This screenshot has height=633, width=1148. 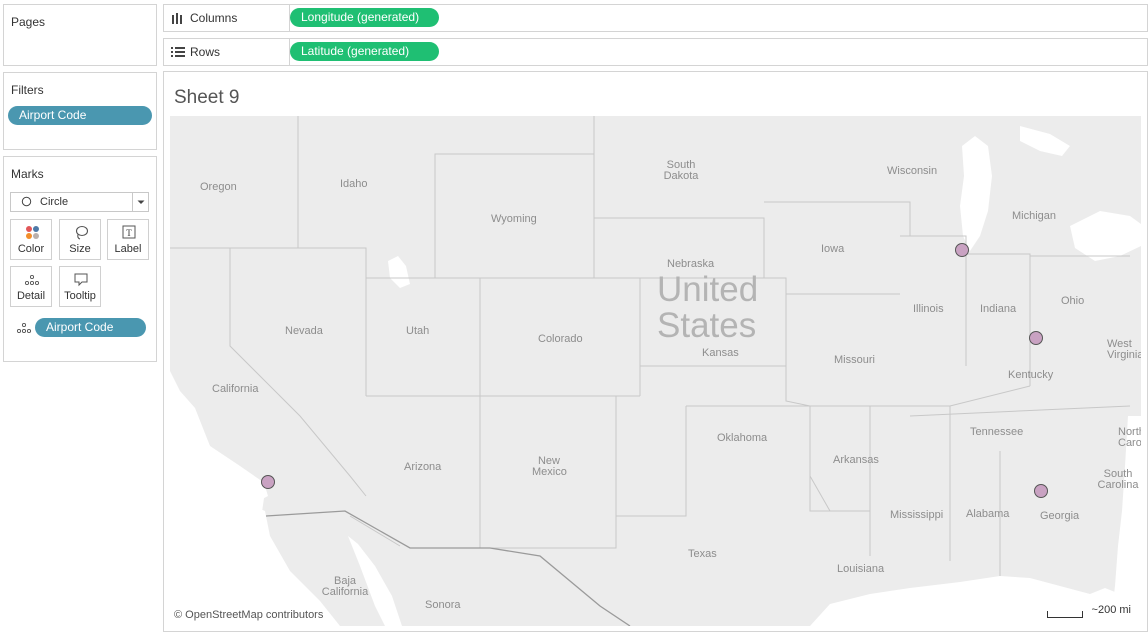 I want to click on rows-shelf: Rows Latitude (generated), so click(x=655, y=52).